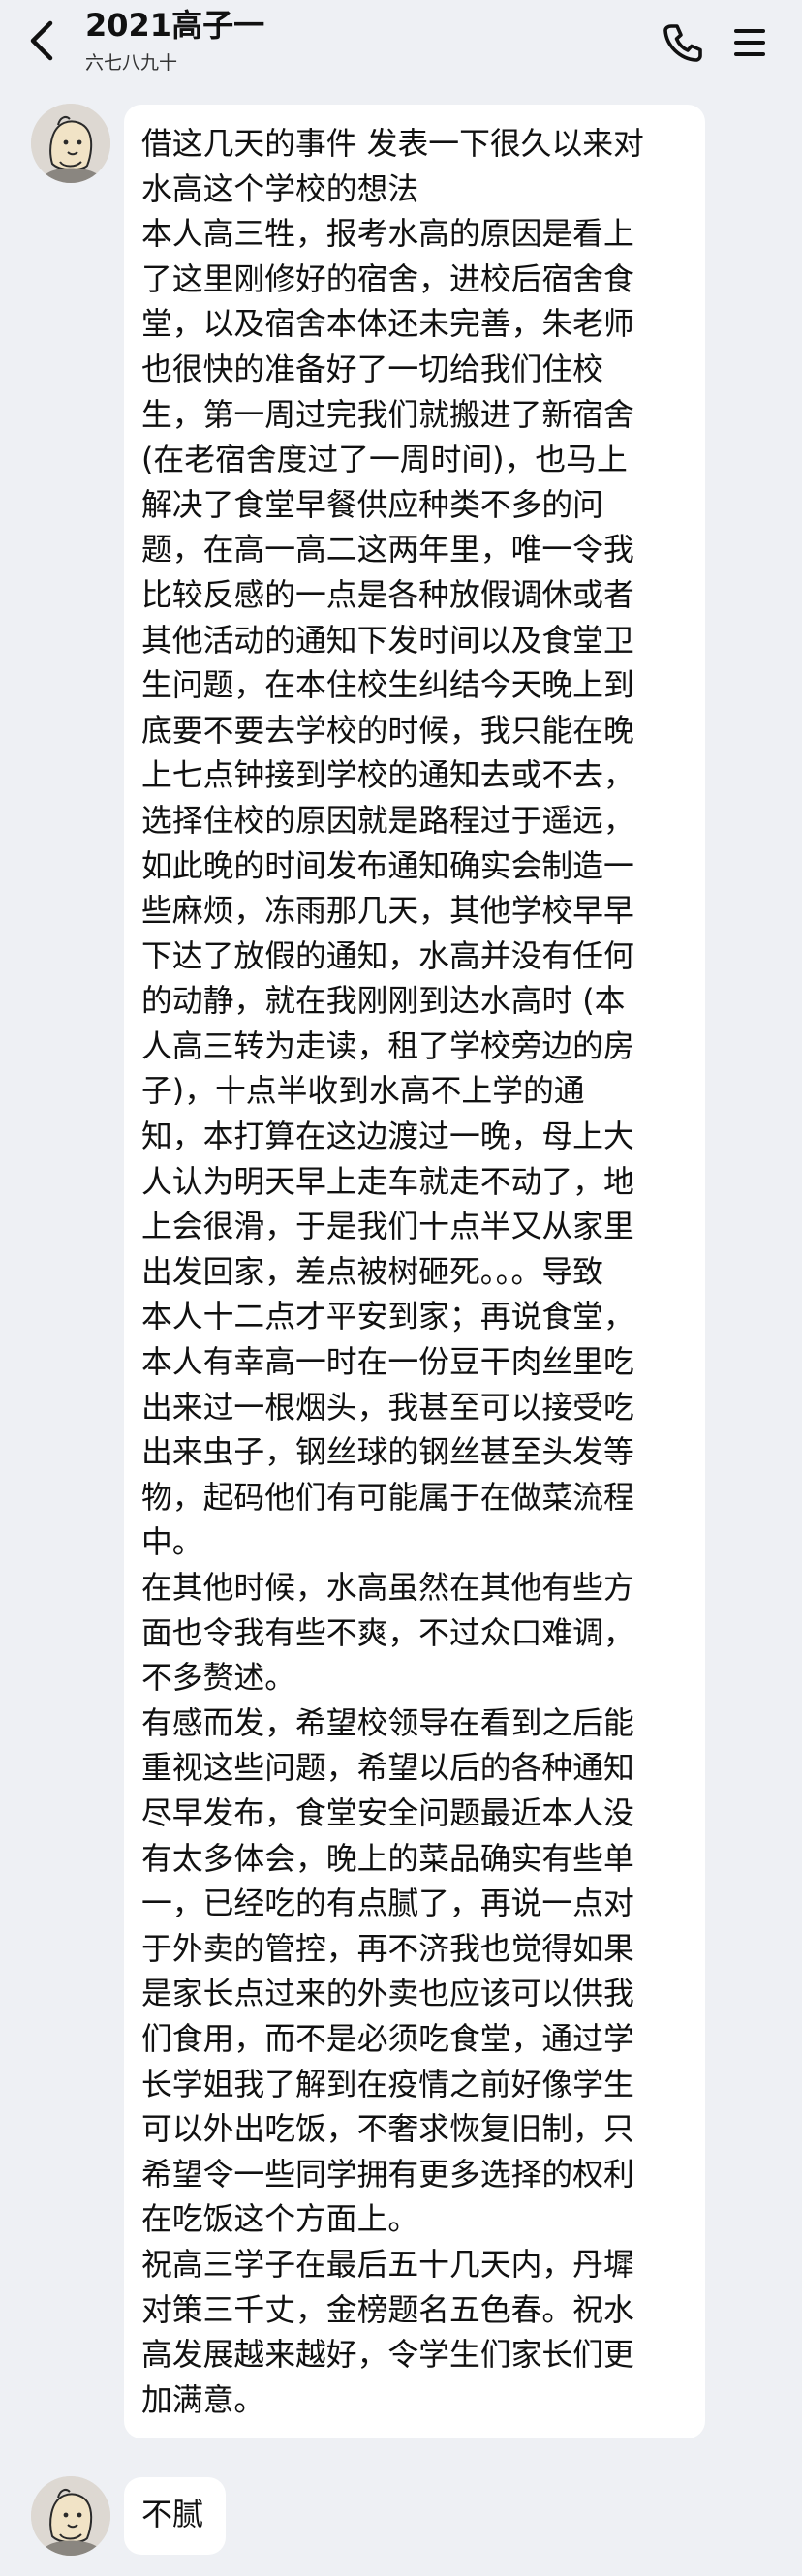  I want to click on message-line: (在老宿舍度过了一周时间)，也马上, so click(384, 460).